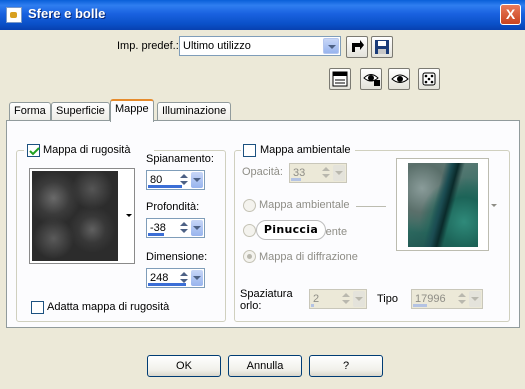 Image resolution: width=525 pixels, height=389 pixels. I want to click on help-button: ?, so click(346, 366).